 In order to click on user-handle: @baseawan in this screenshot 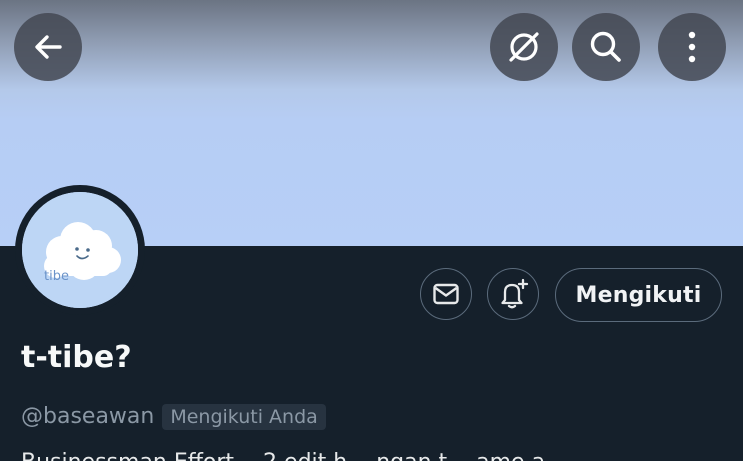, I will do `click(88, 416)`.